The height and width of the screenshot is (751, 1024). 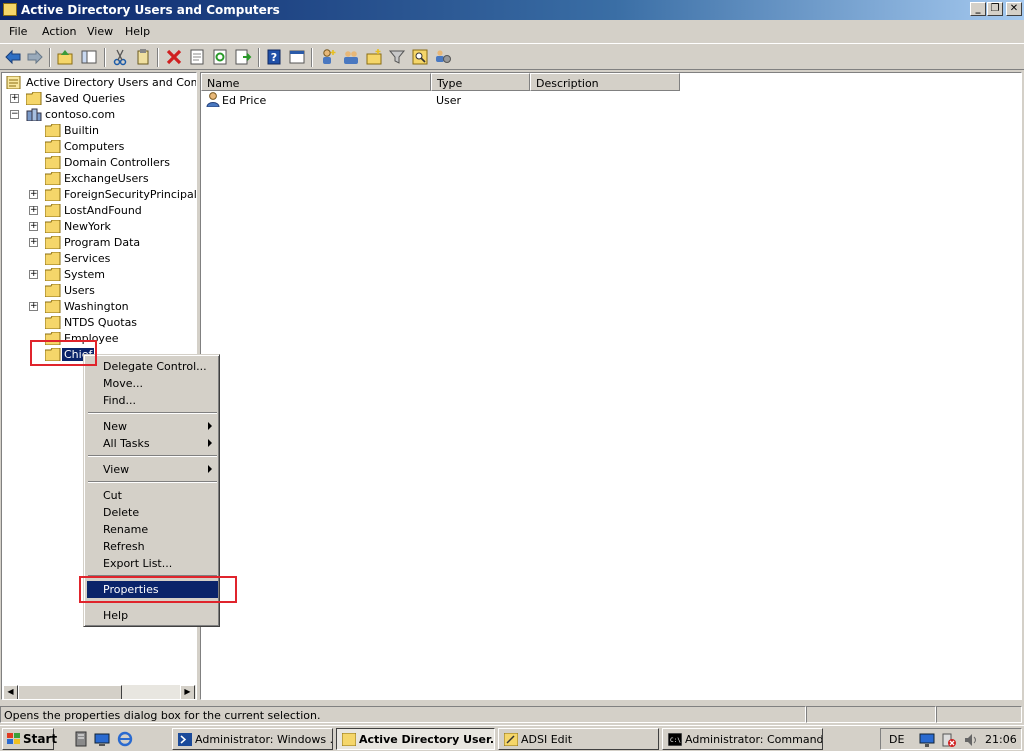 I want to click on copy-icon, so click(x=143, y=57).